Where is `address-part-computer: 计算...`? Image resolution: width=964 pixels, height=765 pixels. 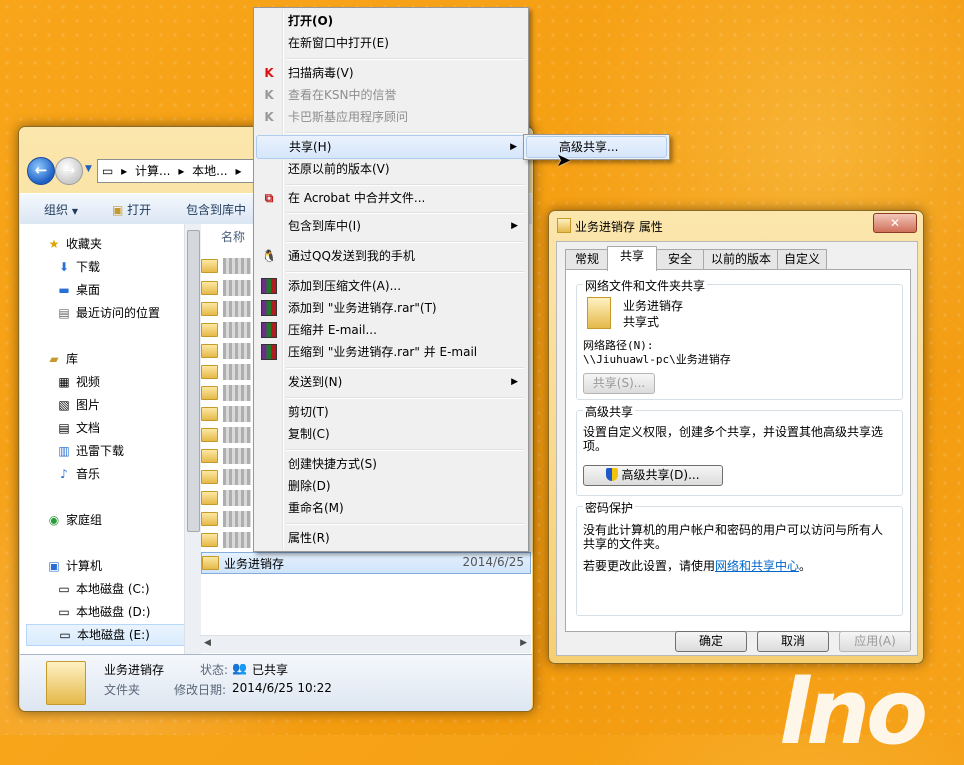 address-part-computer: 计算... is located at coordinates (152, 171).